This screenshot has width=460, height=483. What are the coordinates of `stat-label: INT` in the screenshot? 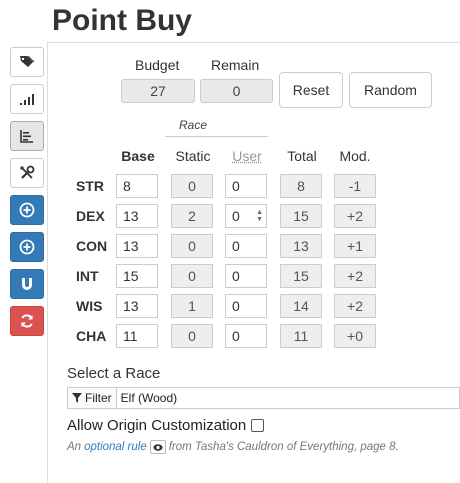 It's located at (87, 276).